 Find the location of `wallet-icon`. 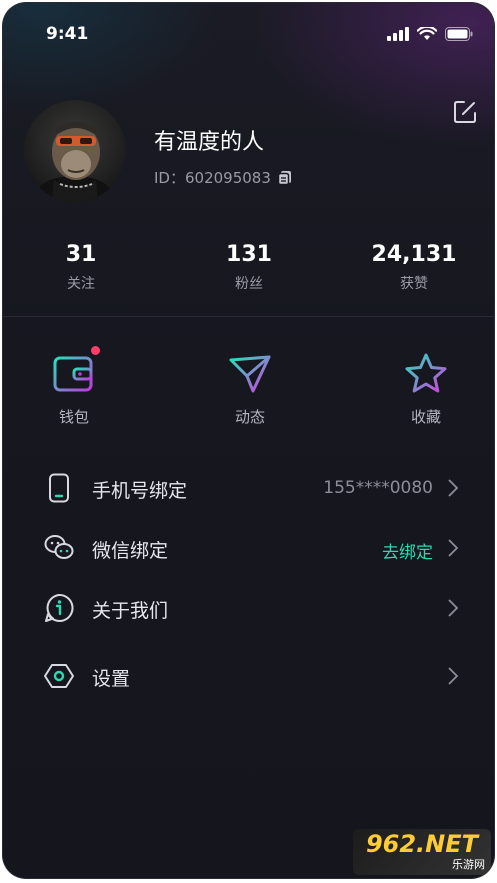

wallet-icon is located at coordinates (73, 374).